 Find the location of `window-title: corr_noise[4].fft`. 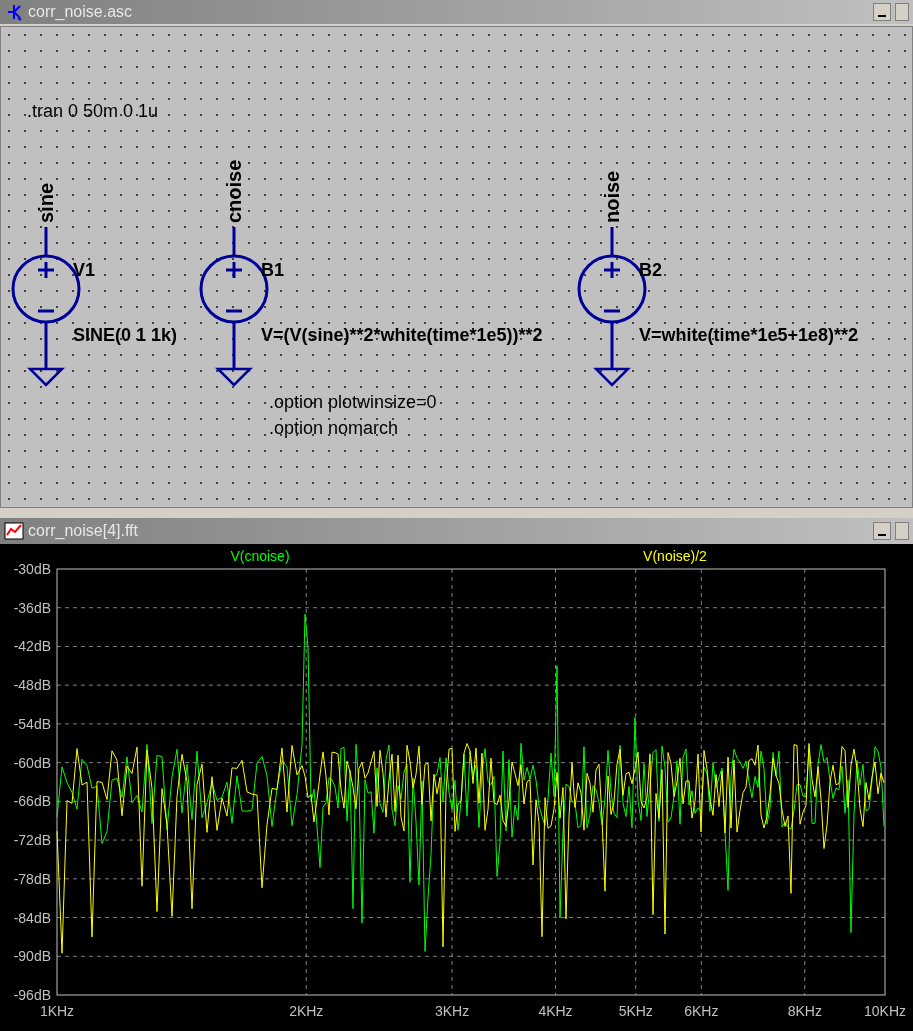

window-title: corr_noise[4].fft is located at coordinates (83, 531).